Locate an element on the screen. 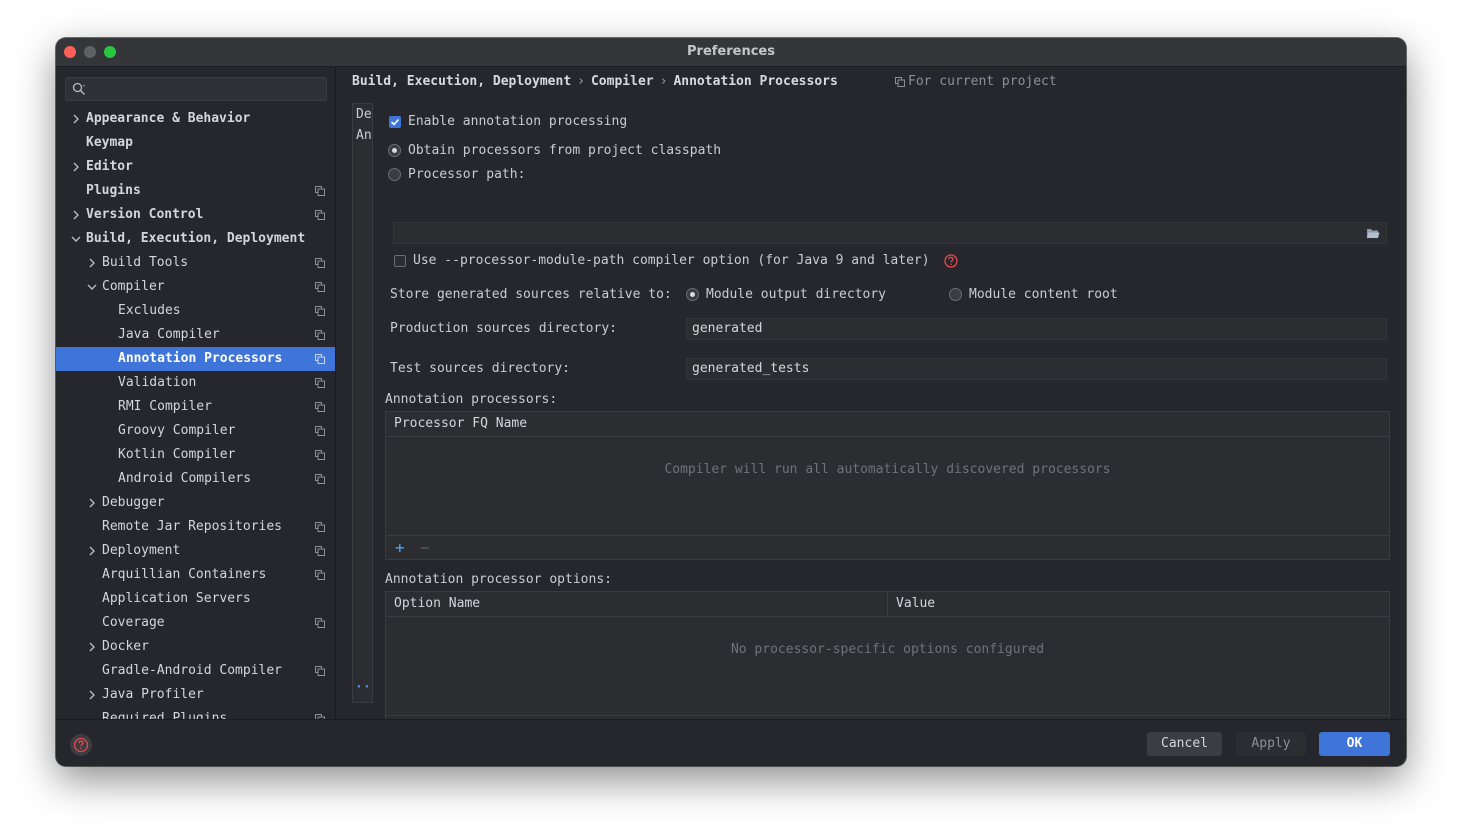 Image resolution: width=1462 pixels, height=840 pixels. sidebar-item-label: Compiler is located at coordinates (133, 286).